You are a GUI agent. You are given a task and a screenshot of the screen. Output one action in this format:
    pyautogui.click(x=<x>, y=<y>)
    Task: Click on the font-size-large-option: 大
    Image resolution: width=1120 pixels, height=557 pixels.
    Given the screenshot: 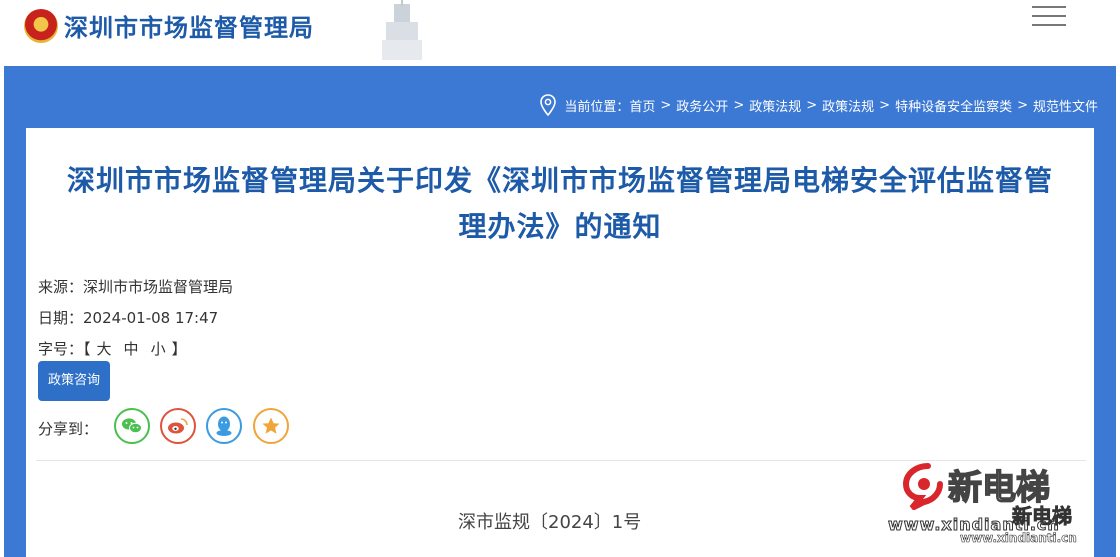 What is the action you would take?
    pyautogui.click(x=104, y=349)
    